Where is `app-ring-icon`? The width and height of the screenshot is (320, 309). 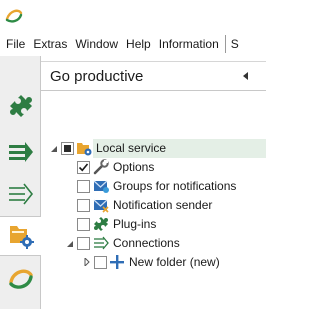 app-ring-icon is located at coordinates (20, 279).